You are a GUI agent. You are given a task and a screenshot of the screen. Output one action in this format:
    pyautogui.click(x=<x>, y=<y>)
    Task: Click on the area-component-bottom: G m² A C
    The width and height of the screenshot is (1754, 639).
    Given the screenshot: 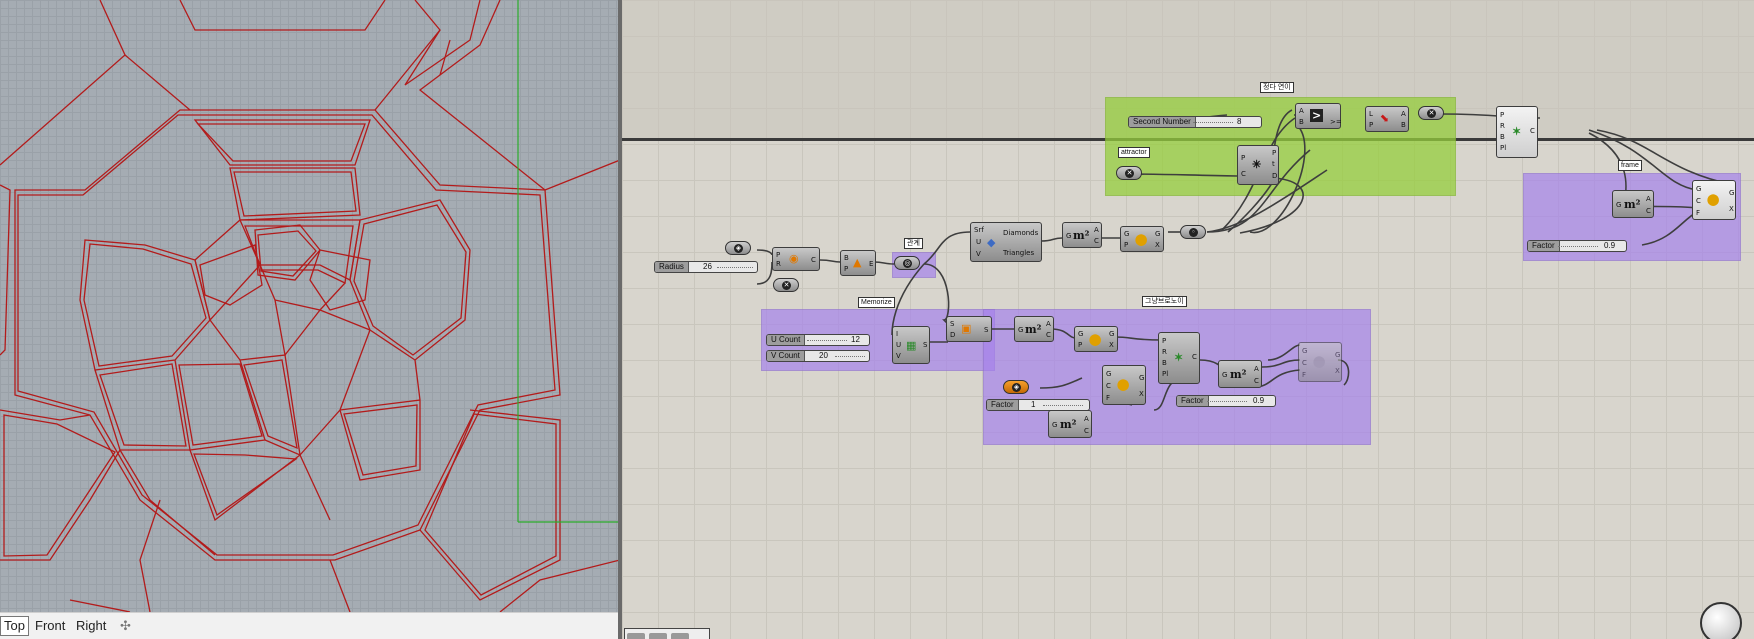 What is the action you would take?
    pyautogui.click(x=1240, y=374)
    